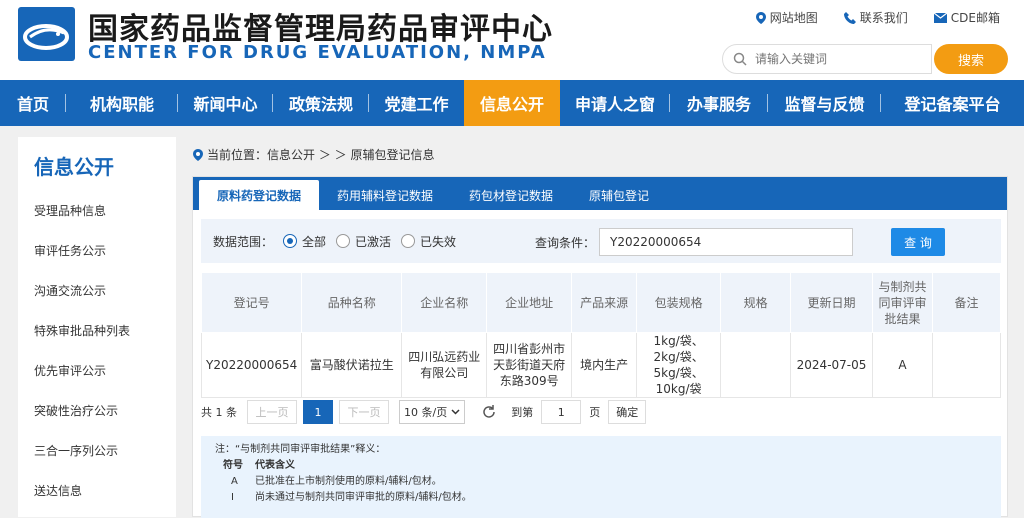 This screenshot has height=518, width=1024. Describe the element at coordinates (511, 195) in the screenshot. I see `tab-packaging-registration: 药包材登记数据` at that location.